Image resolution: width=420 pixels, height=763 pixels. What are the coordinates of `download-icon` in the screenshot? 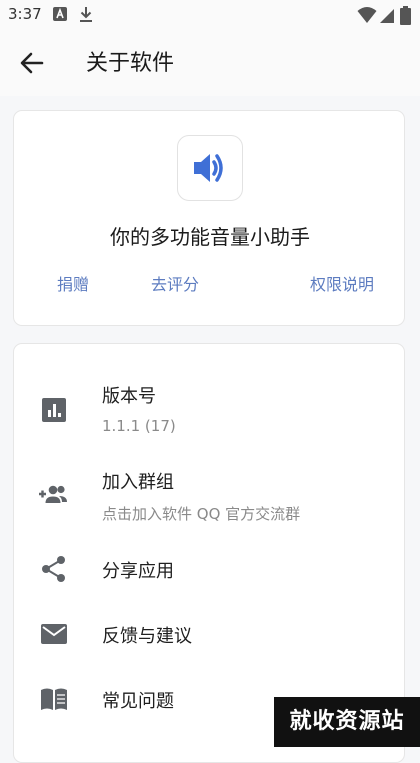 It's located at (86, 14).